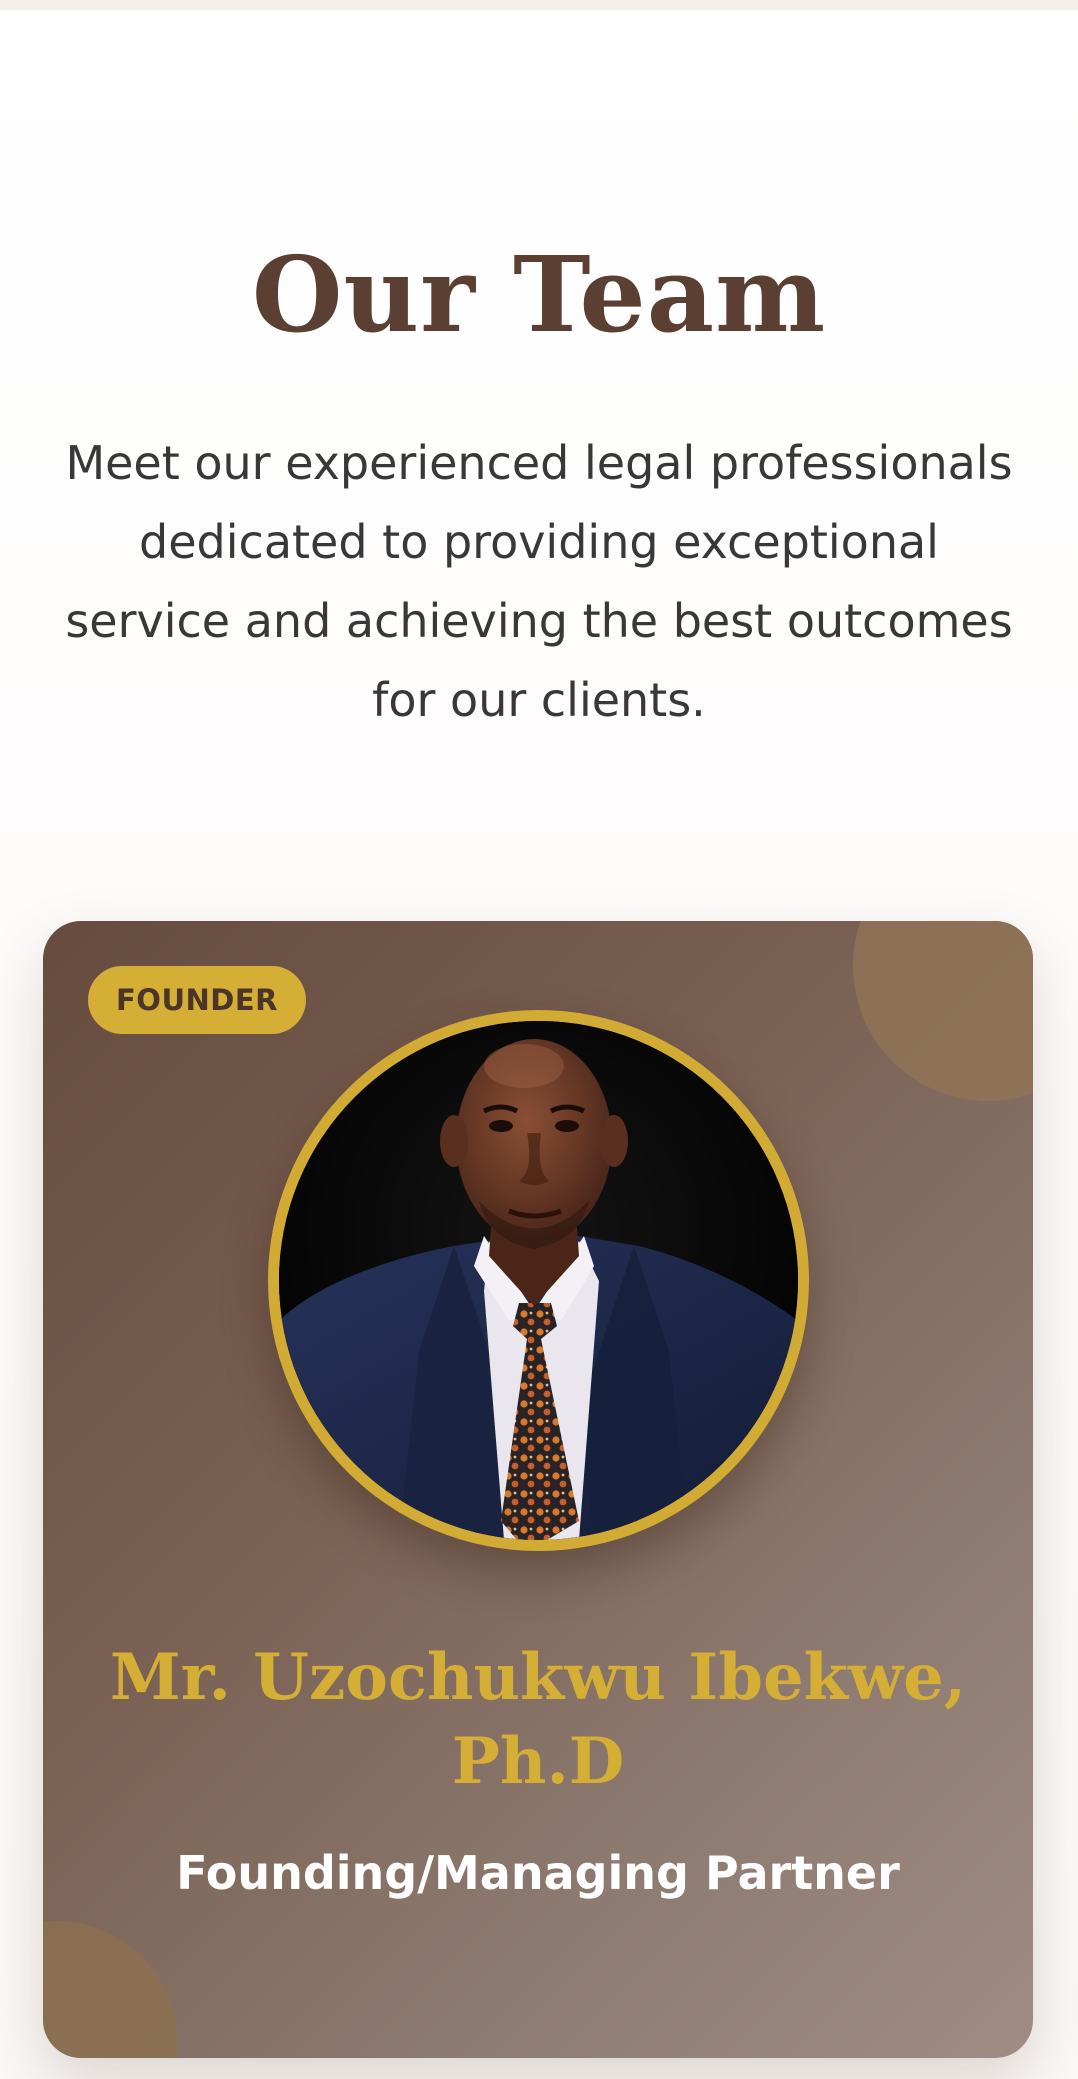  I want to click on member-photo-frame, so click(538, 1280).